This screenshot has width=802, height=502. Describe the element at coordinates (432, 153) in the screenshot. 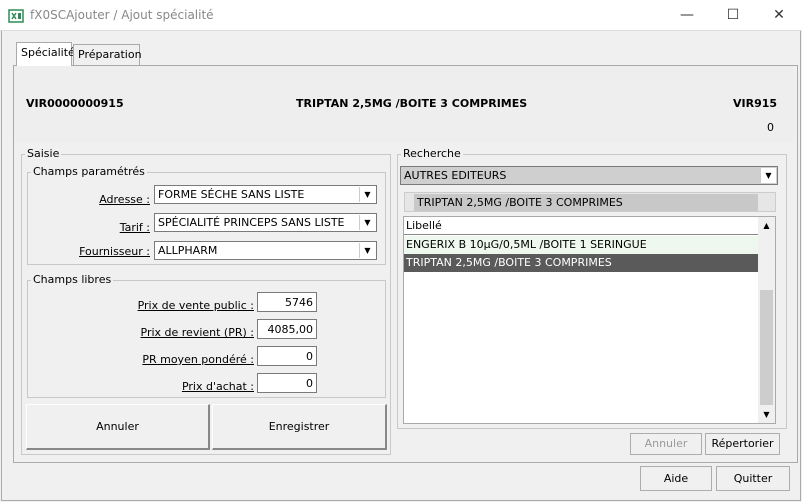

I see `recherche-title: Recherche` at that location.